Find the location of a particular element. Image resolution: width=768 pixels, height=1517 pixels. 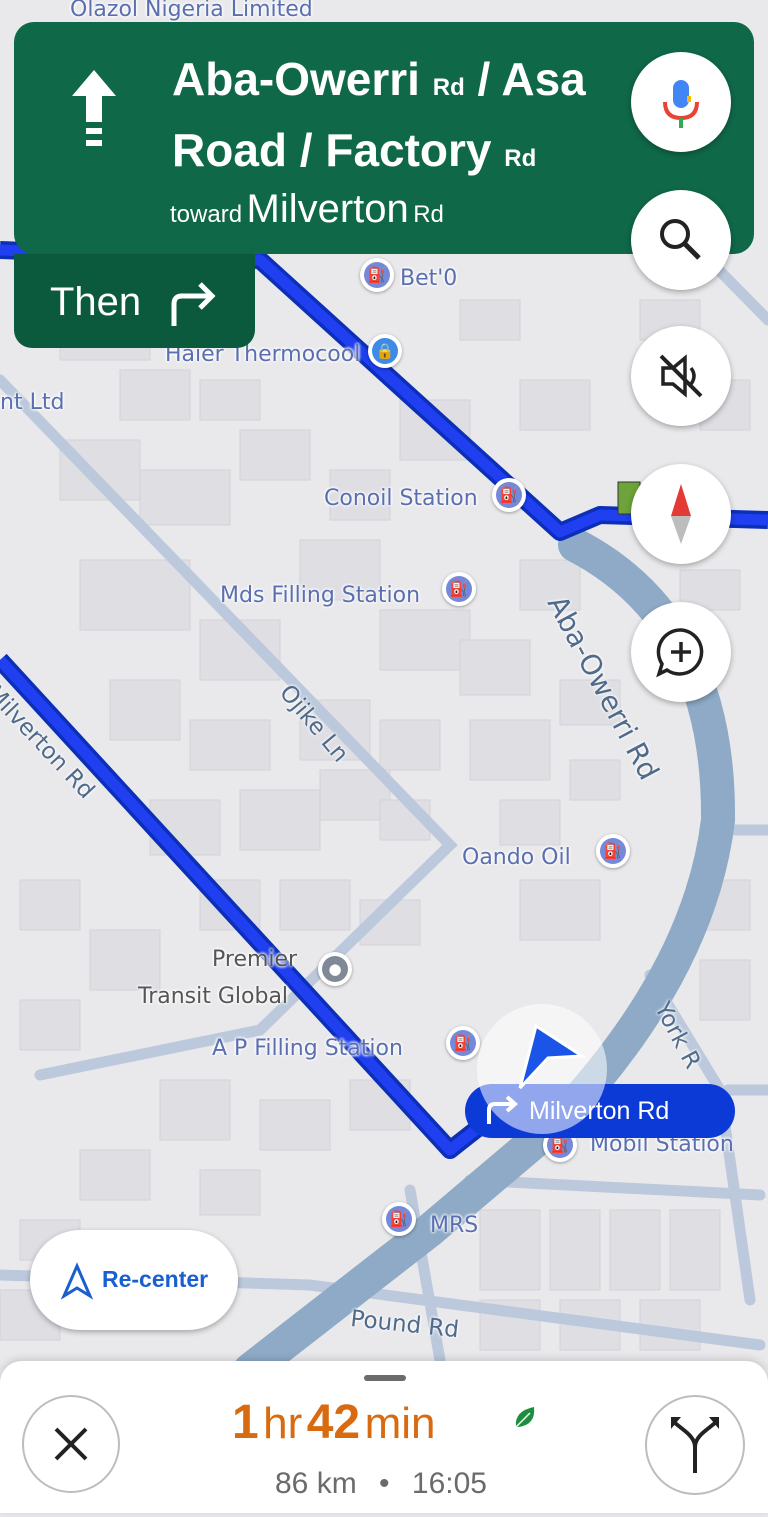

search-button is located at coordinates (681, 240).